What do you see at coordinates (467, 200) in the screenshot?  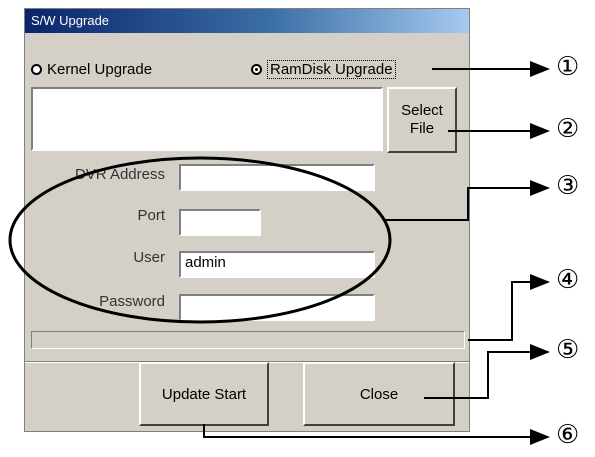 I see `callout-3-leader` at bounding box center [467, 200].